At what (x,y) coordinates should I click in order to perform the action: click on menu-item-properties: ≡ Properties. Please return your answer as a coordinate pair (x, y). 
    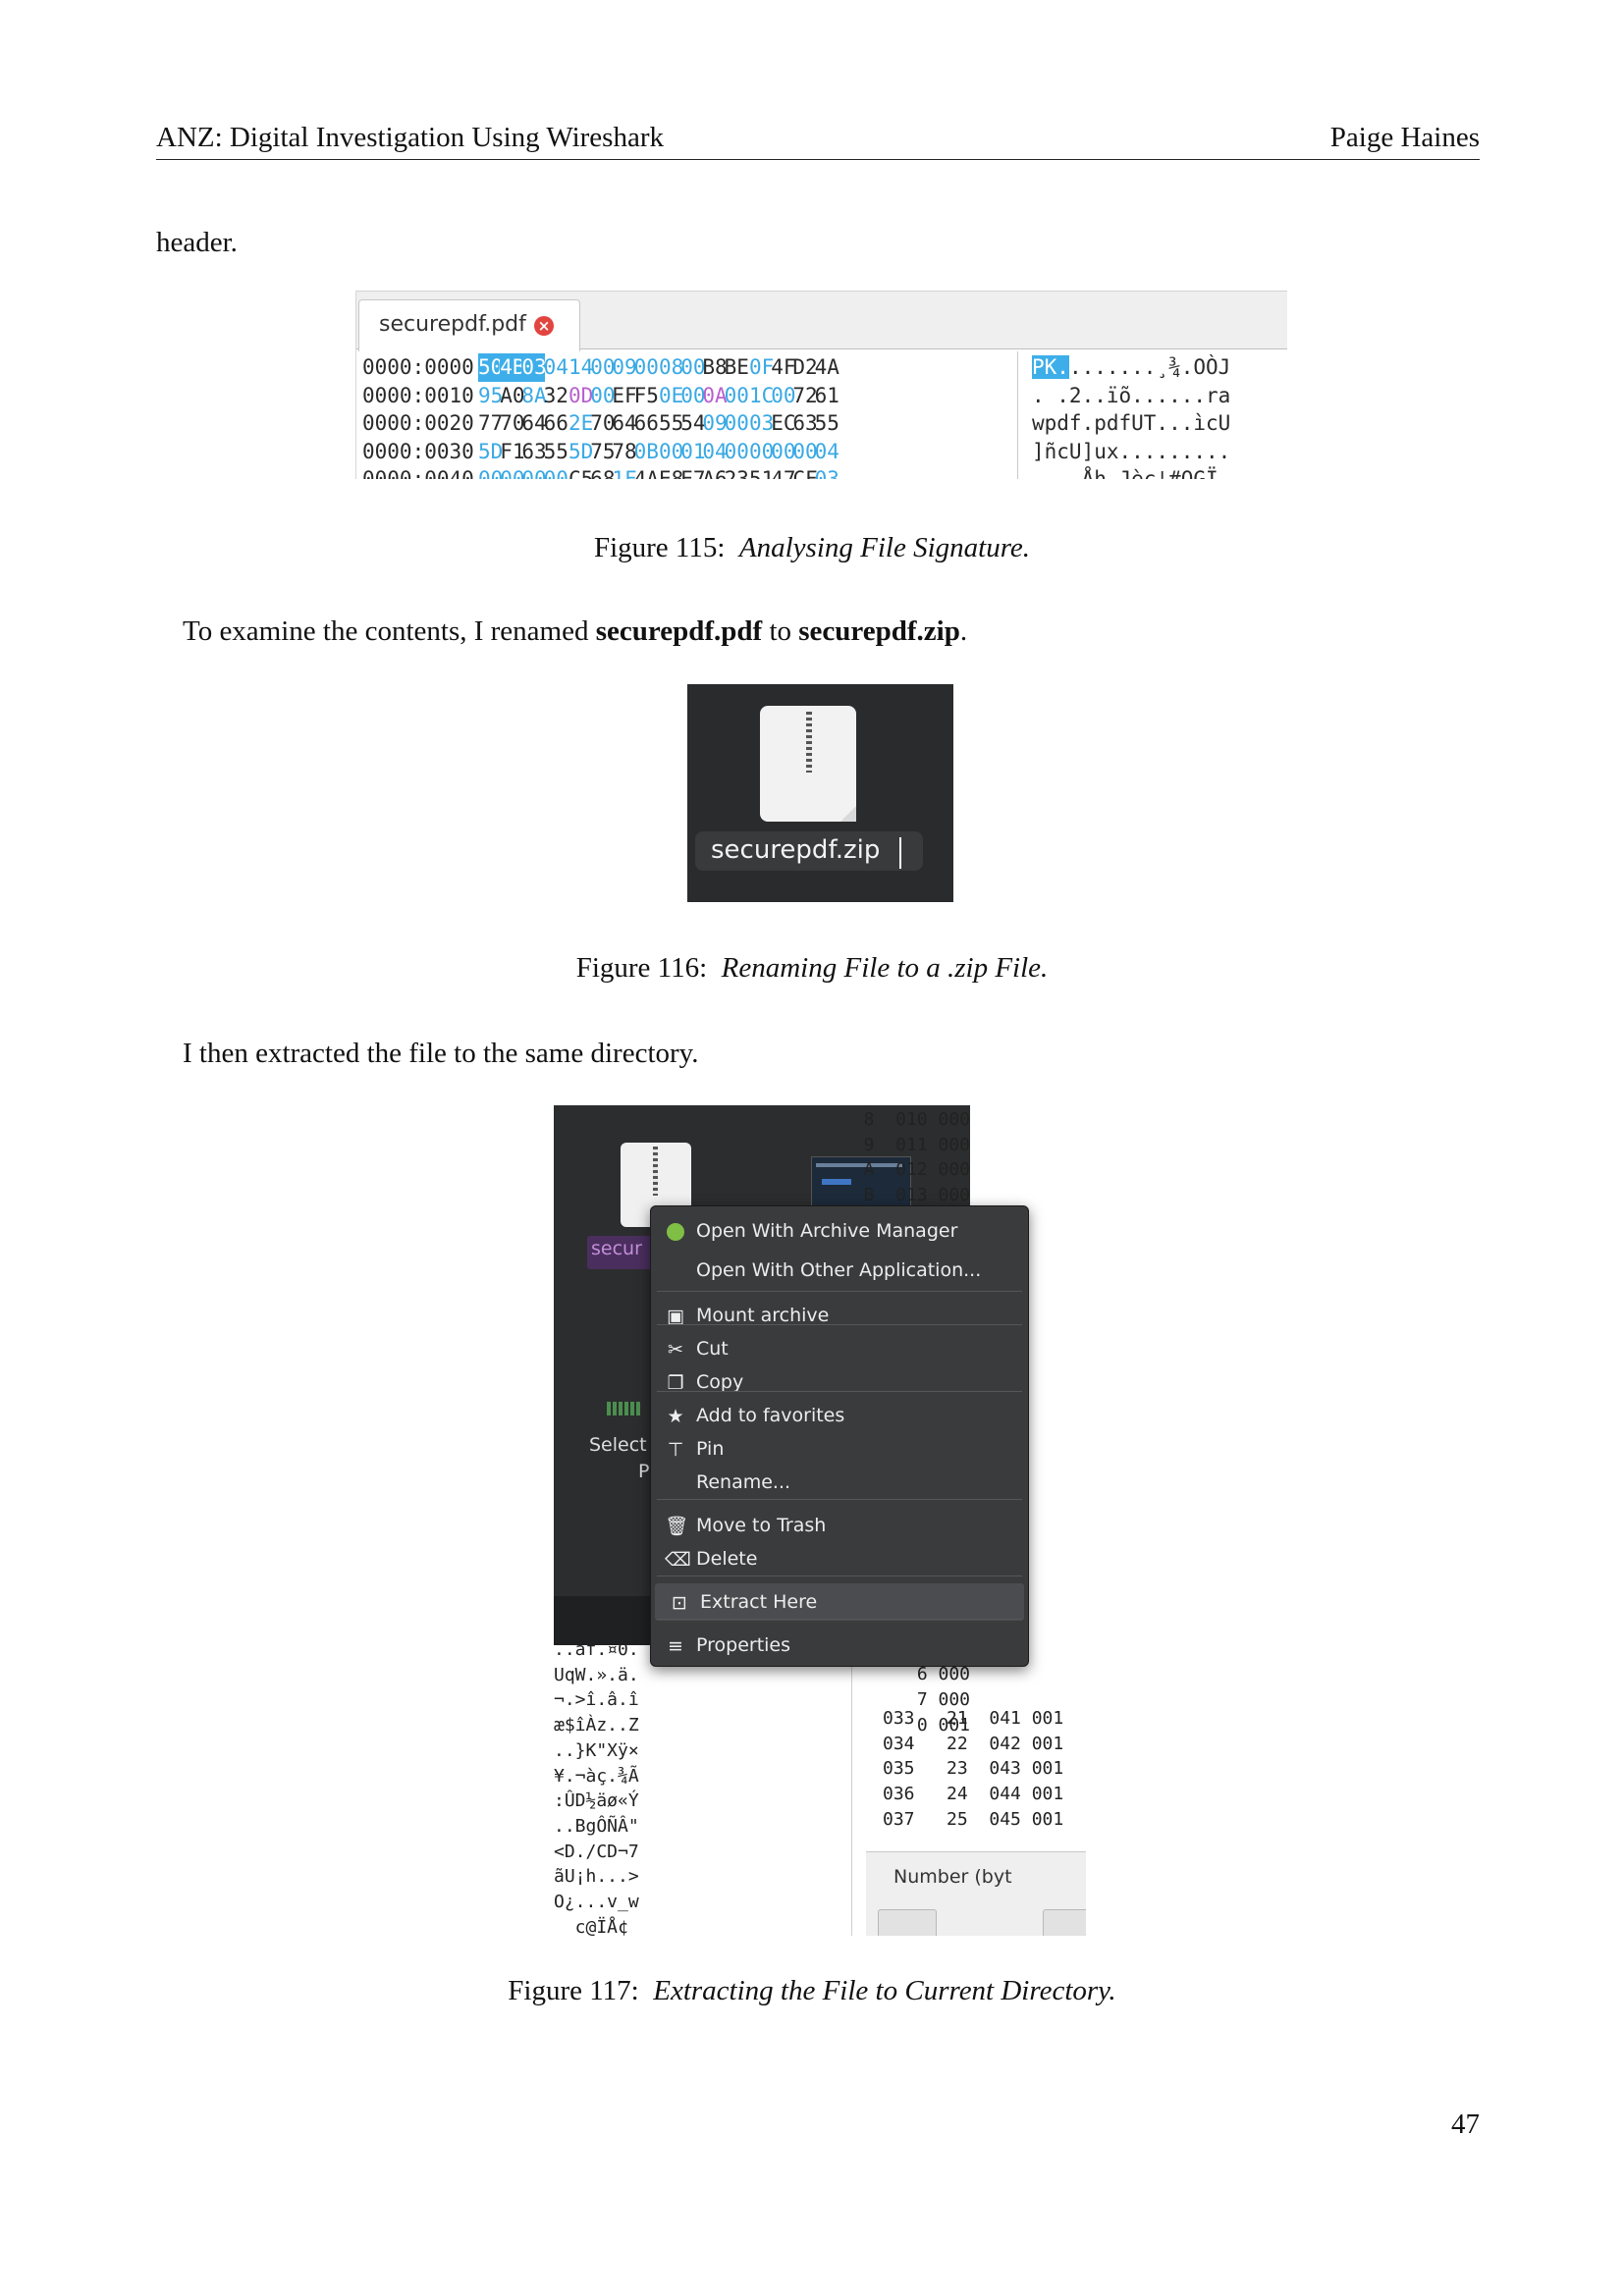
    Looking at the image, I should click on (839, 1645).